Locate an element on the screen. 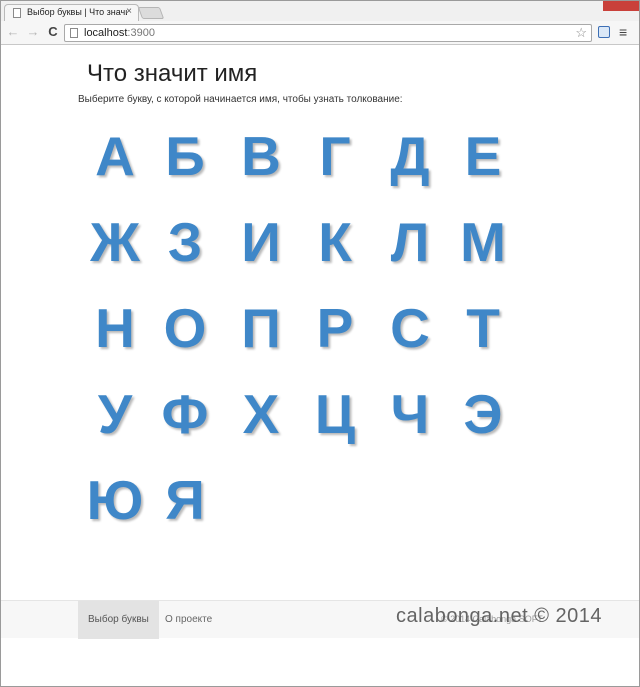  letter-link: Б is located at coordinates (185, 156).